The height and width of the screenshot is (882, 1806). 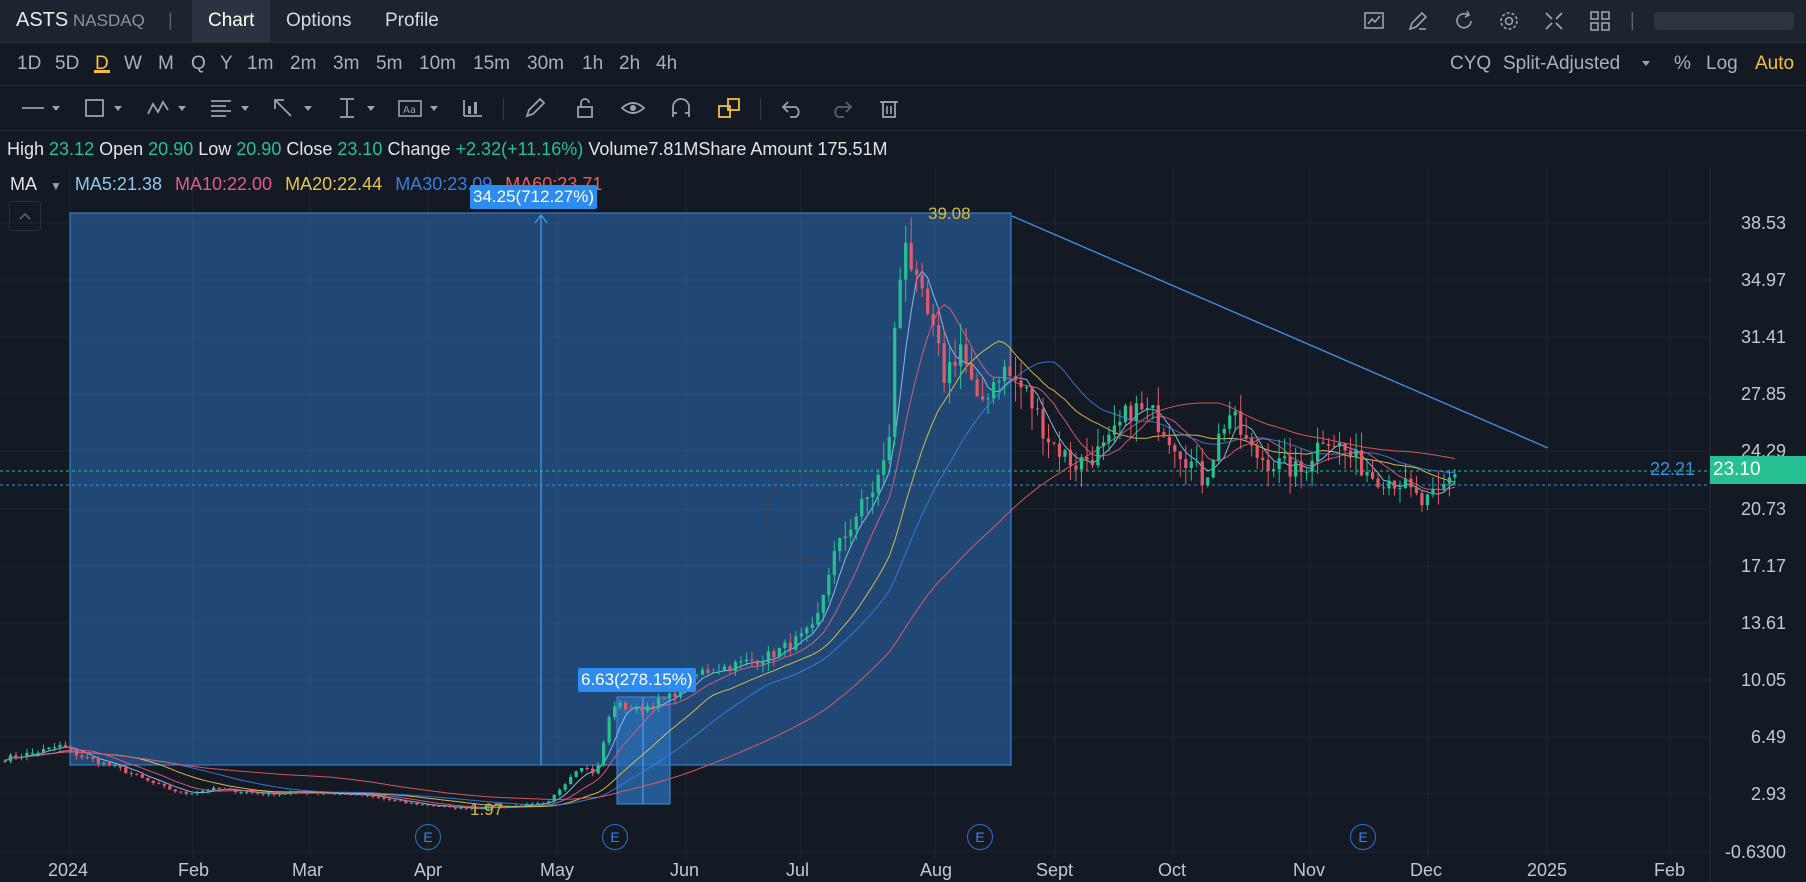 What do you see at coordinates (592, 64) in the screenshot?
I see `timeframe-1h: 1h` at bounding box center [592, 64].